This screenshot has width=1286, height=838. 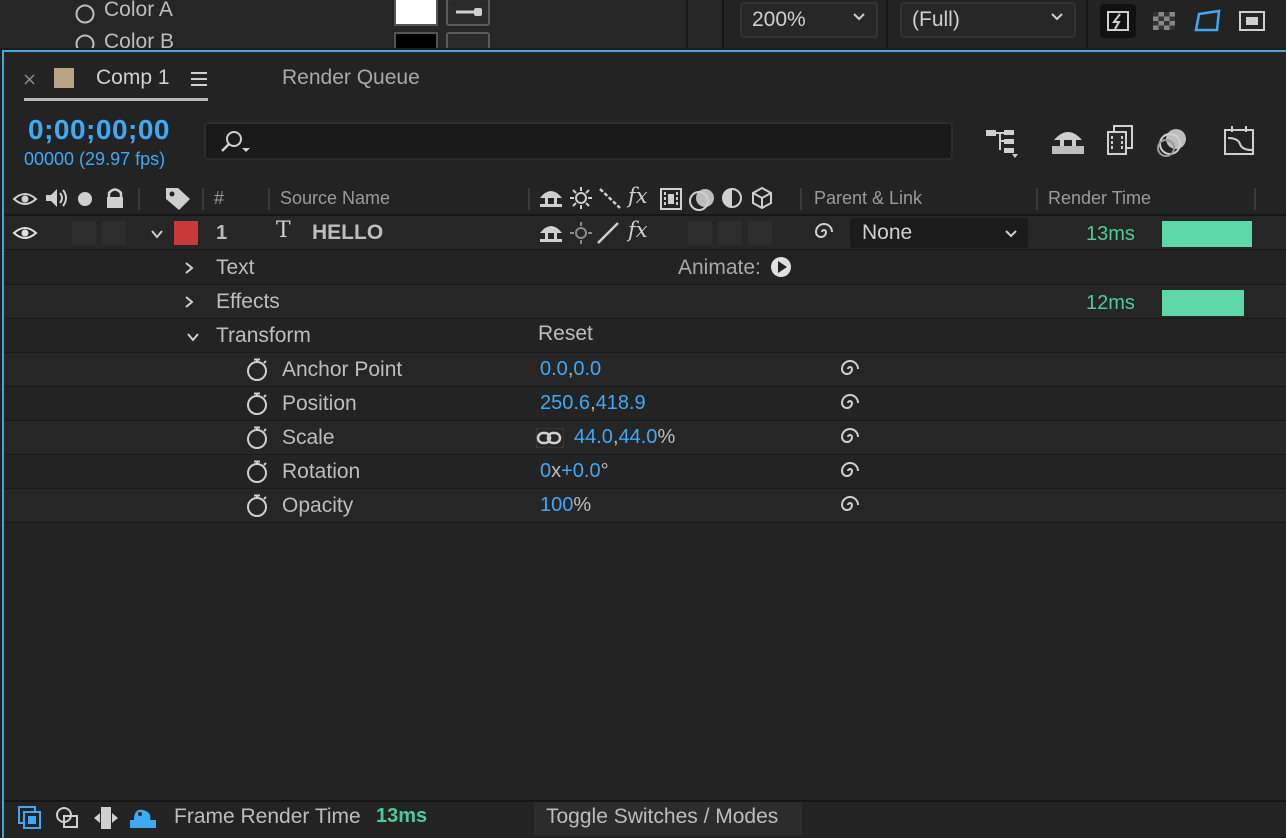 What do you see at coordinates (138, 10) in the screenshot?
I see `effect-property-label: Color A` at bounding box center [138, 10].